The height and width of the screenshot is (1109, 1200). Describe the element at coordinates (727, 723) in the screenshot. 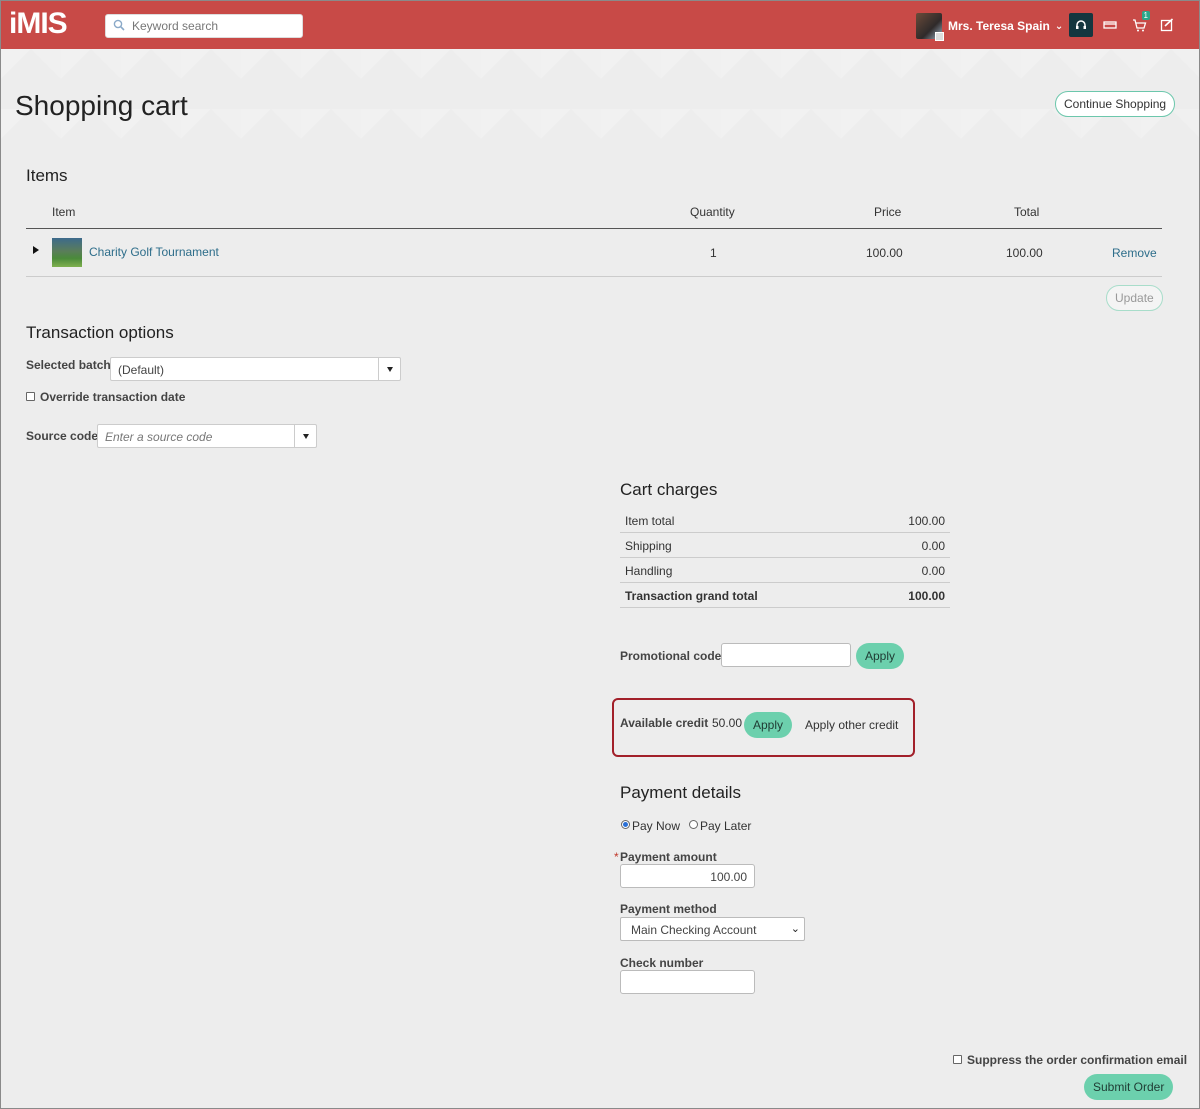

I see `available-credit-amount: 50.00` at that location.